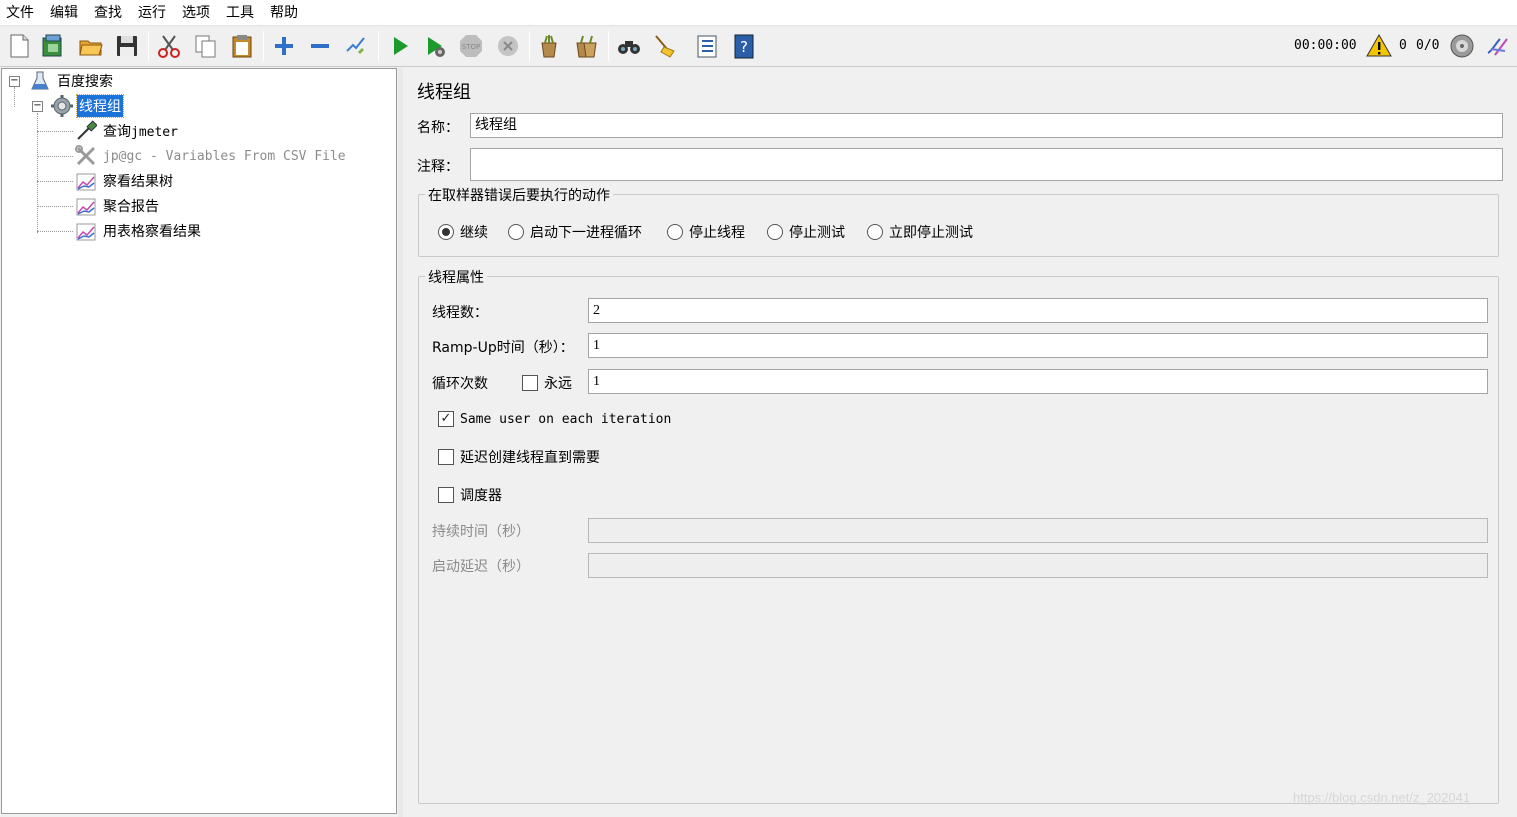 The width and height of the screenshot is (1517, 817). What do you see at coordinates (320, 46) in the screenshot?
I see `collapse-icon` at bounding box center [320, 46].